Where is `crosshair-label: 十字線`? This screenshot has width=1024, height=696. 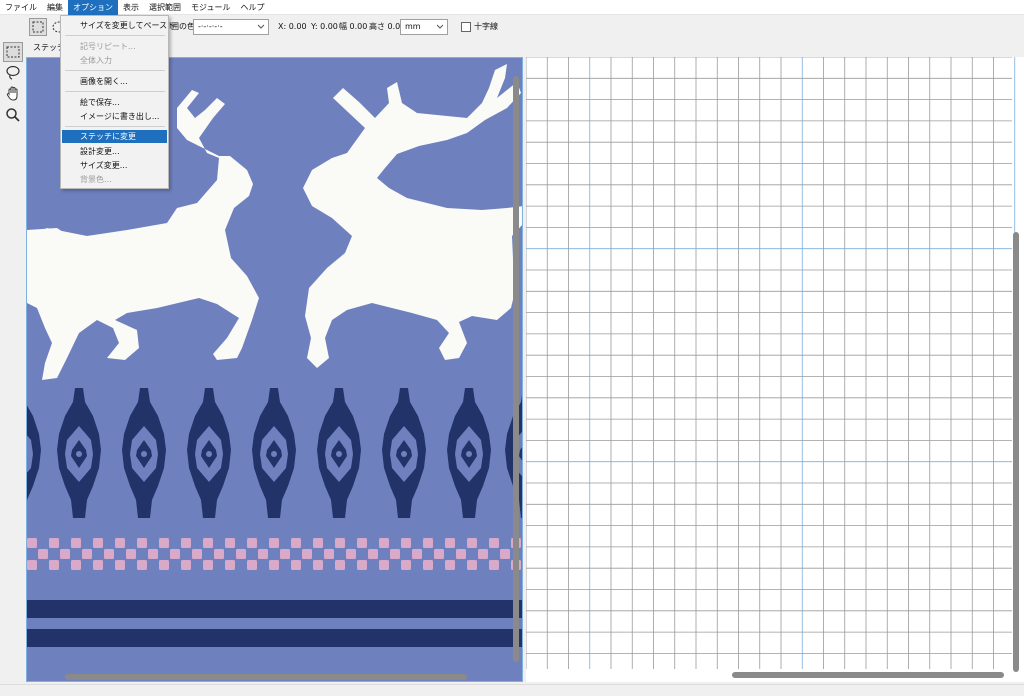
crosshair-label: 十字線 is located at coordinates (486, 26).